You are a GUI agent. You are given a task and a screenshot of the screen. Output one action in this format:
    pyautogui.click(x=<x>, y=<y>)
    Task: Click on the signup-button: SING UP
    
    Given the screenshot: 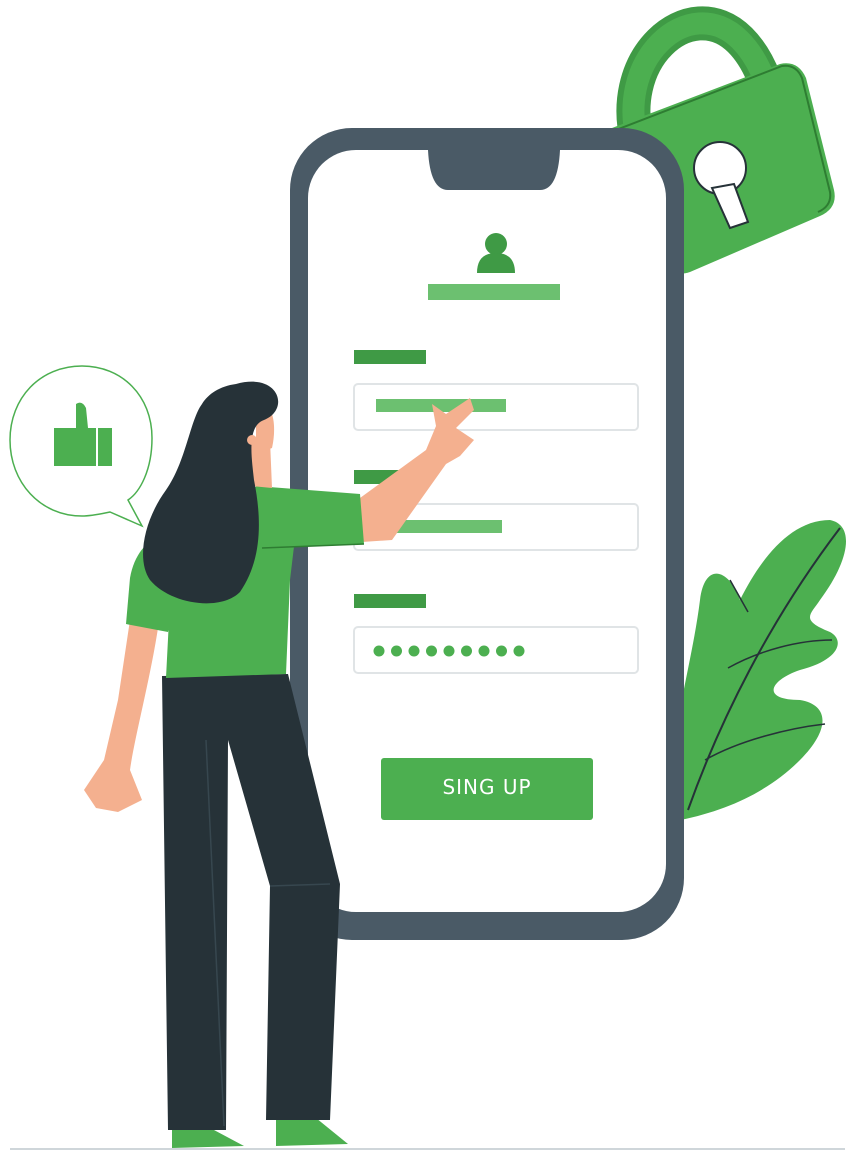 What is the action you would take?
    pyautogui.click(x=487, y=789)
    